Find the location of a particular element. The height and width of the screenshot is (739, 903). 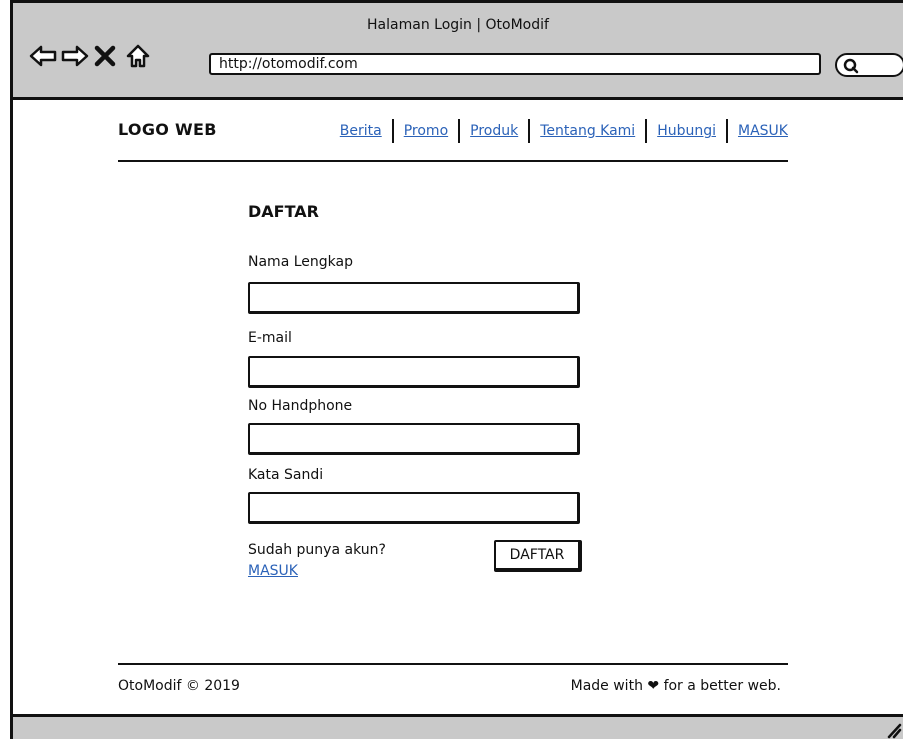

footer-divider is located at coordinates (453, 664).